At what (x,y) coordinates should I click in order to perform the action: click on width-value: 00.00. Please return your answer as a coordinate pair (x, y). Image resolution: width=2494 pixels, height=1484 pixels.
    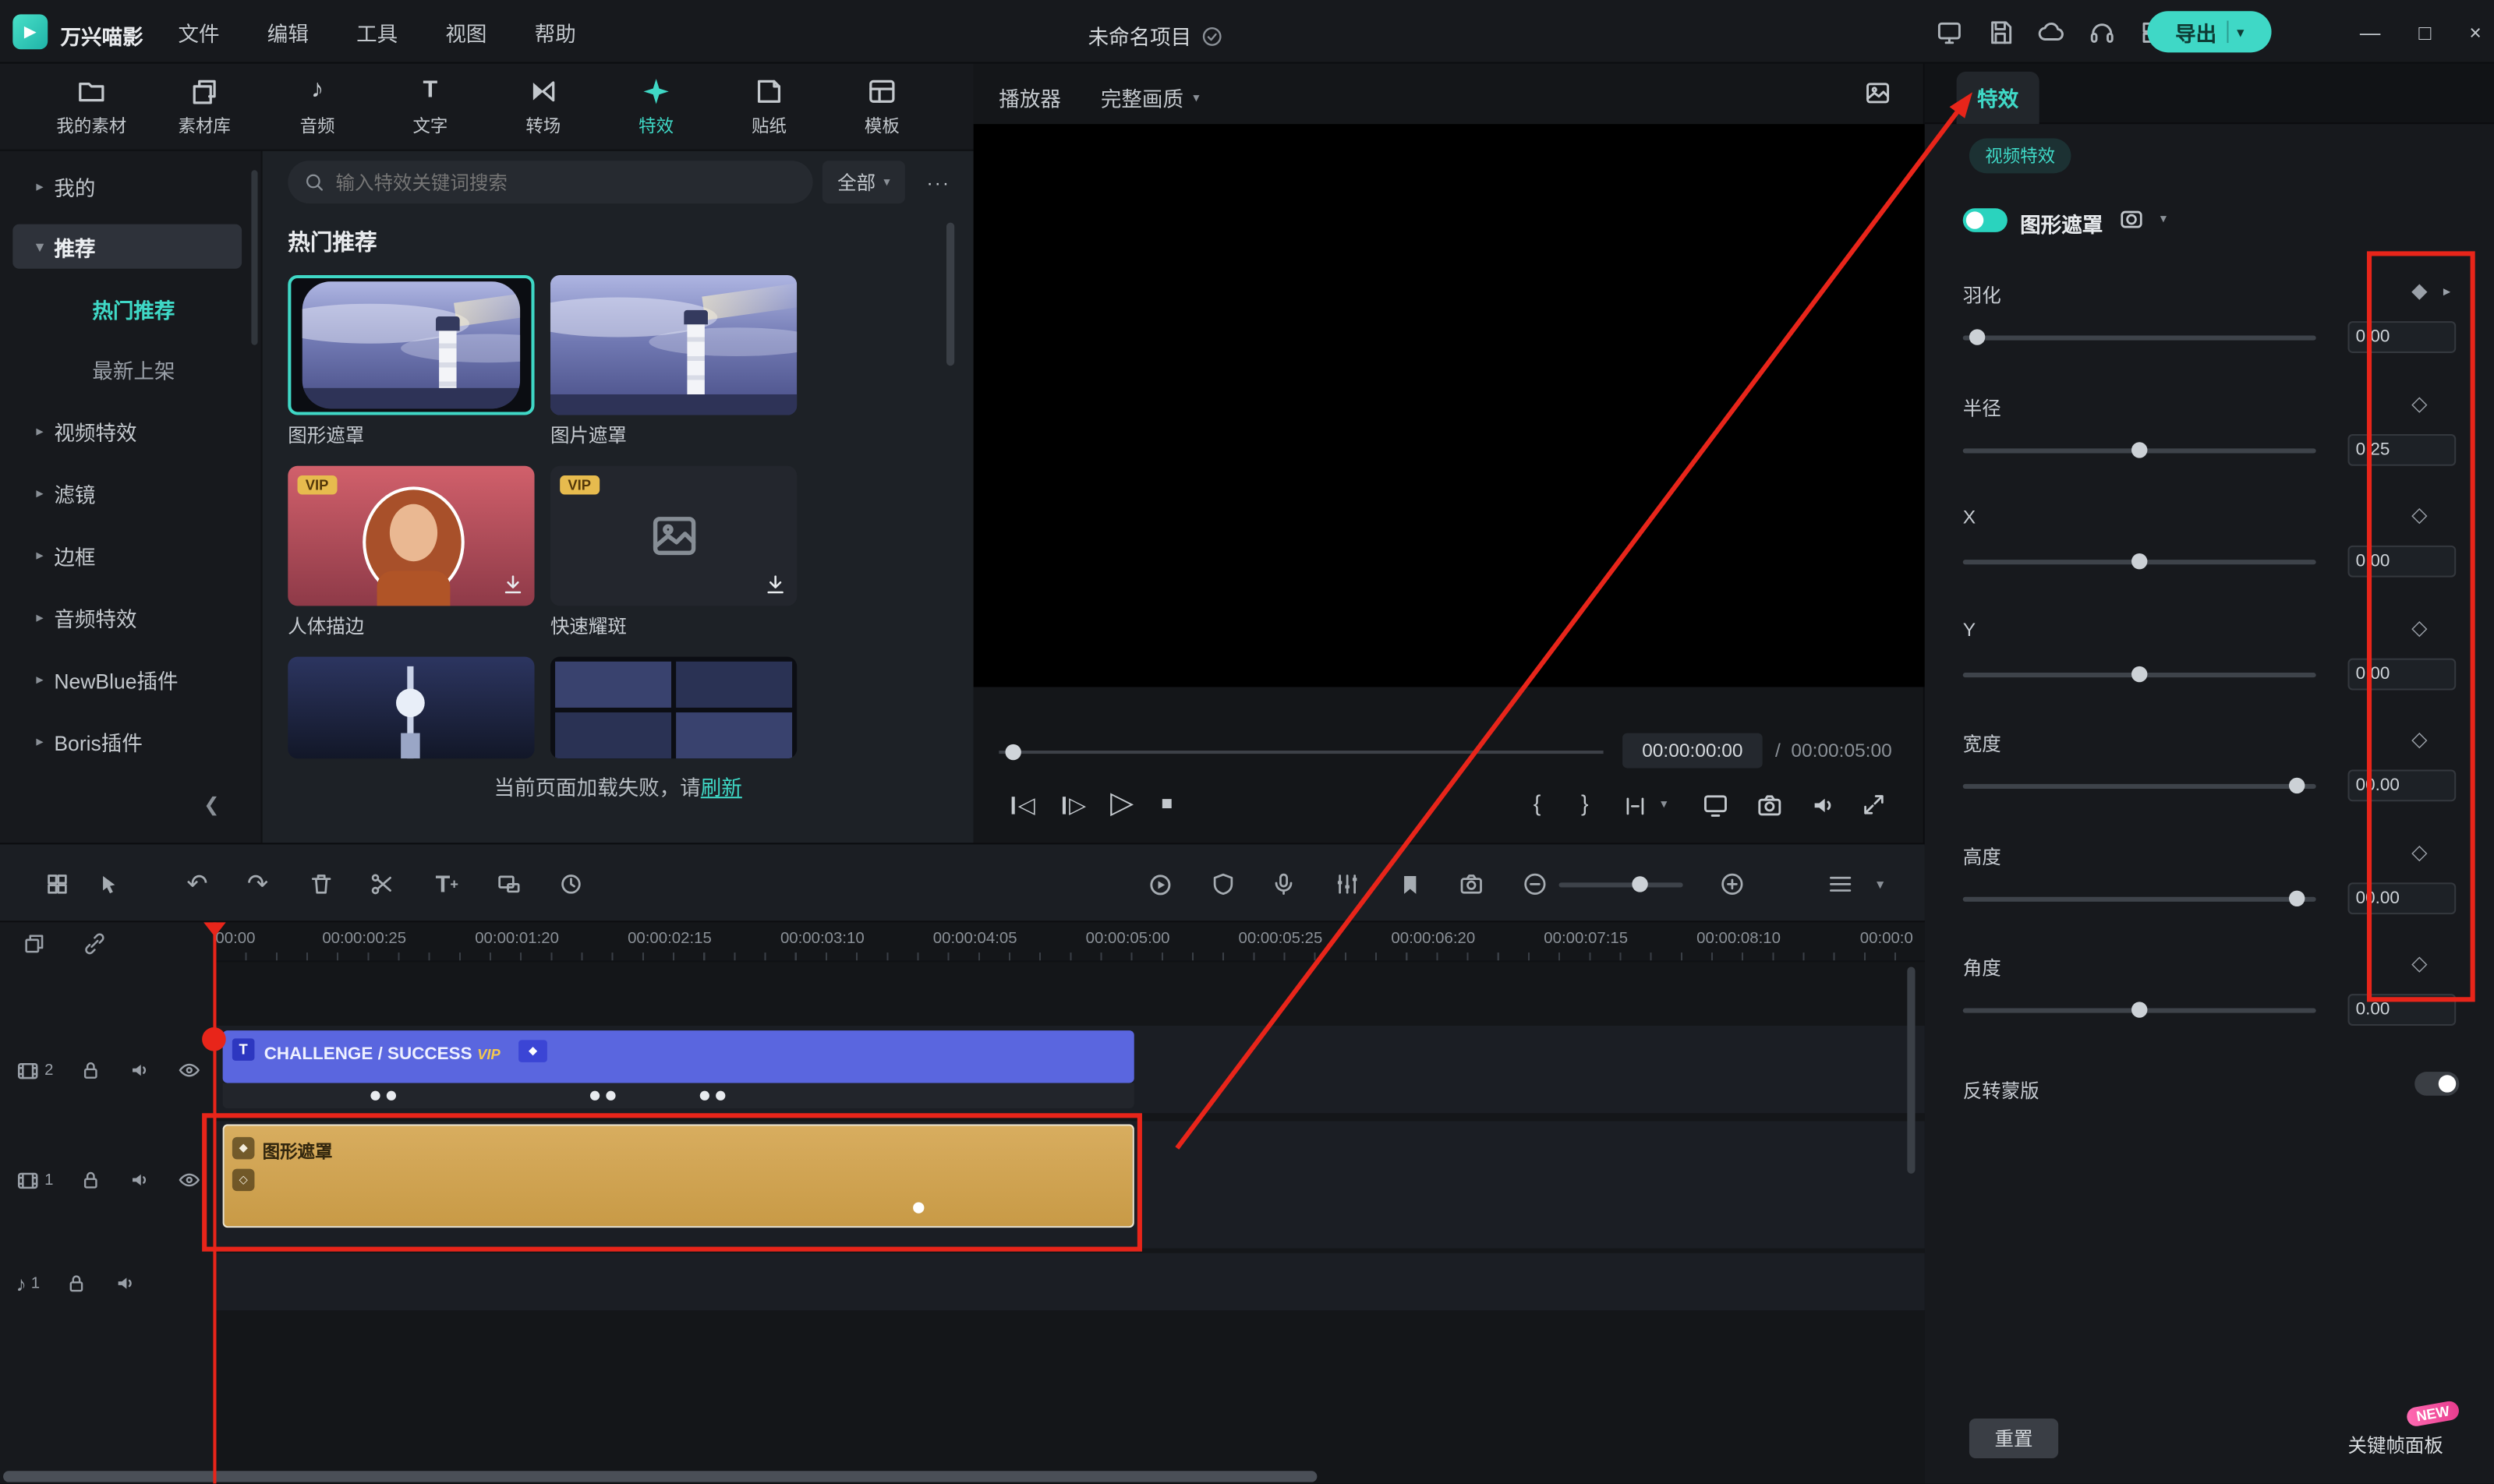
    Looking at the image, I should click on (2402, 785).